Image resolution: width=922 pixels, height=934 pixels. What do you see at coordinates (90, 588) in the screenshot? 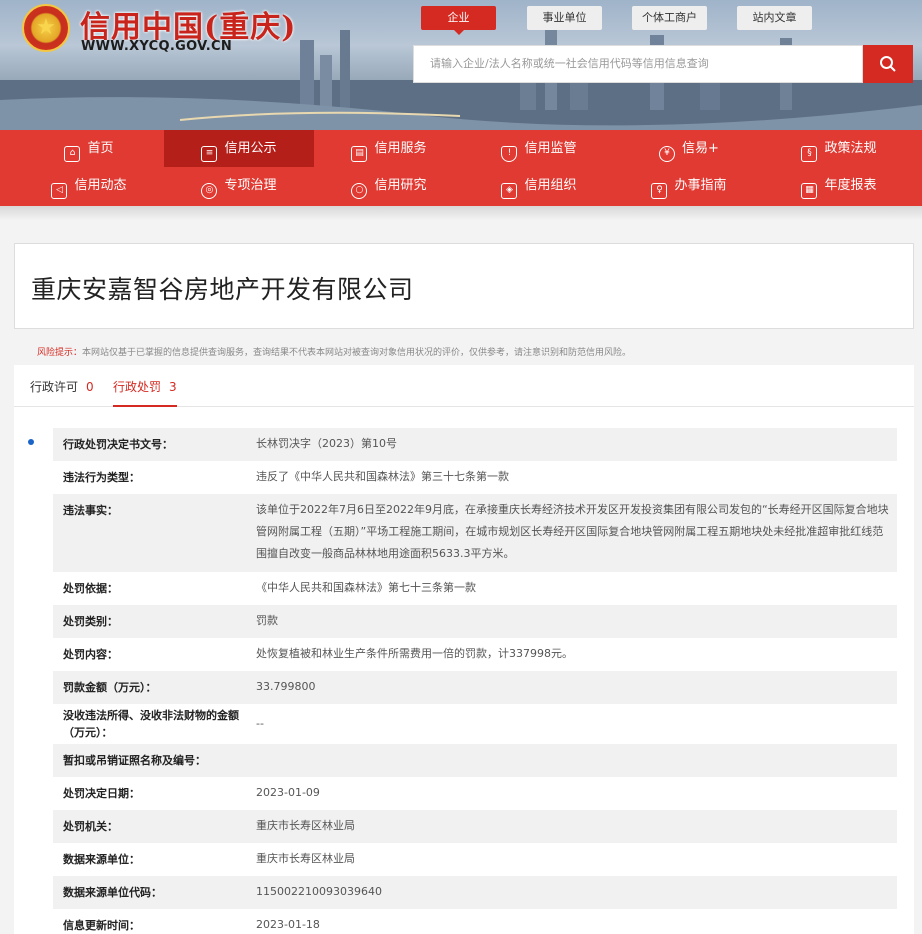
I see `field-label: 处罚依据：` at bounding box center [90, 588].